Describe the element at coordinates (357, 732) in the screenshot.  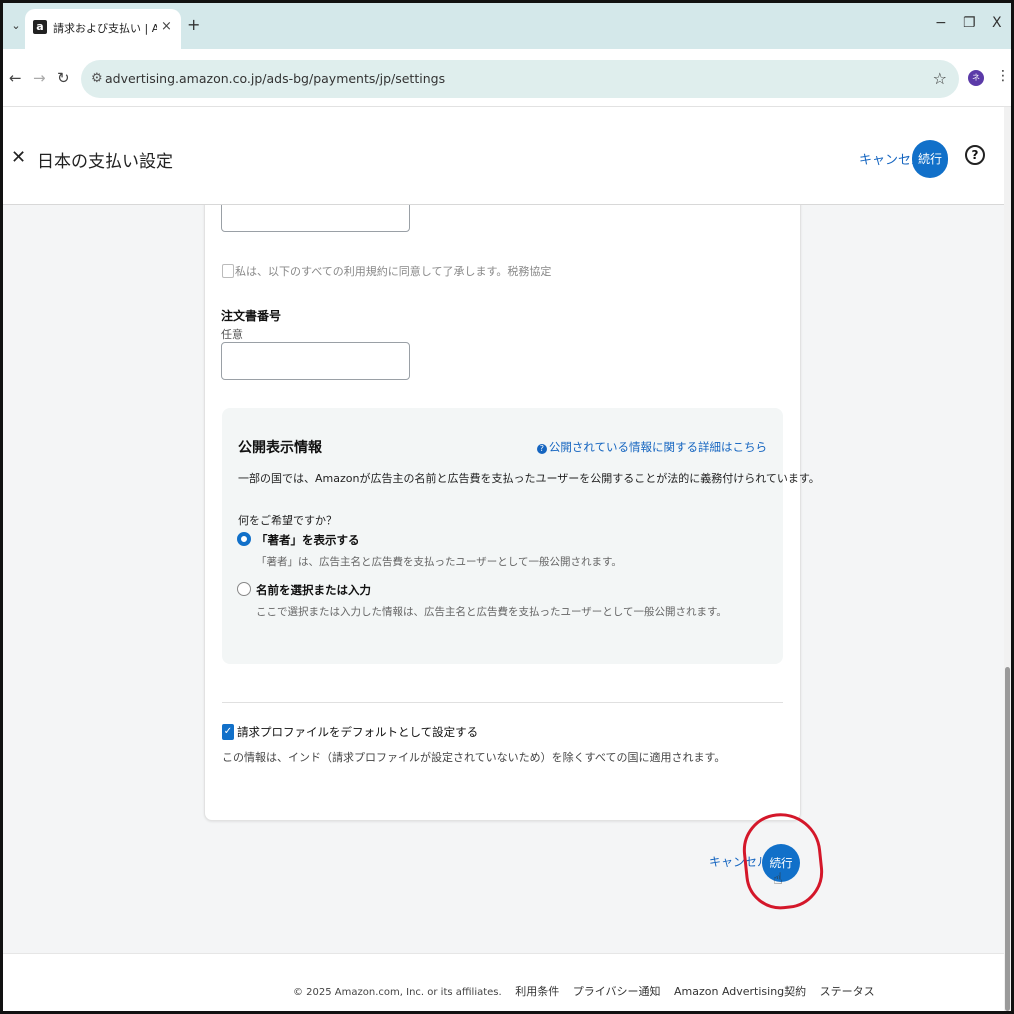
I see `default-profile-label: 請求プロファイルをデフォルトとして設定する` at that location.